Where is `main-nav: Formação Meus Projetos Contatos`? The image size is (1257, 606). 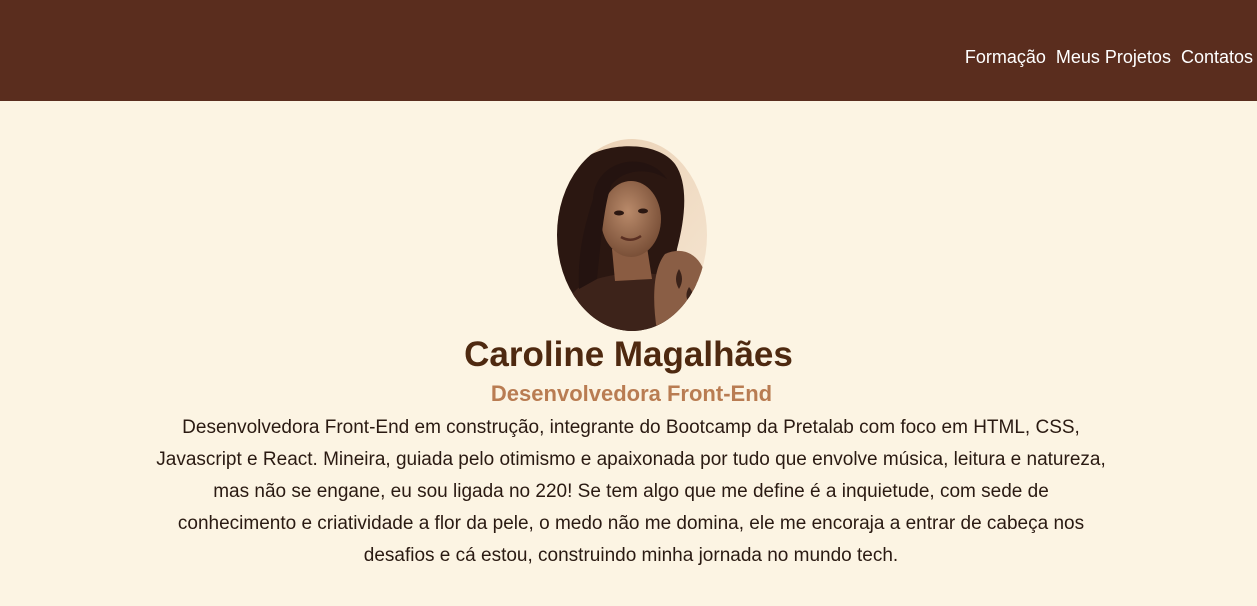
main-nav: Formação Meus Projetos Contatos is located at coordinates (1109, 57).